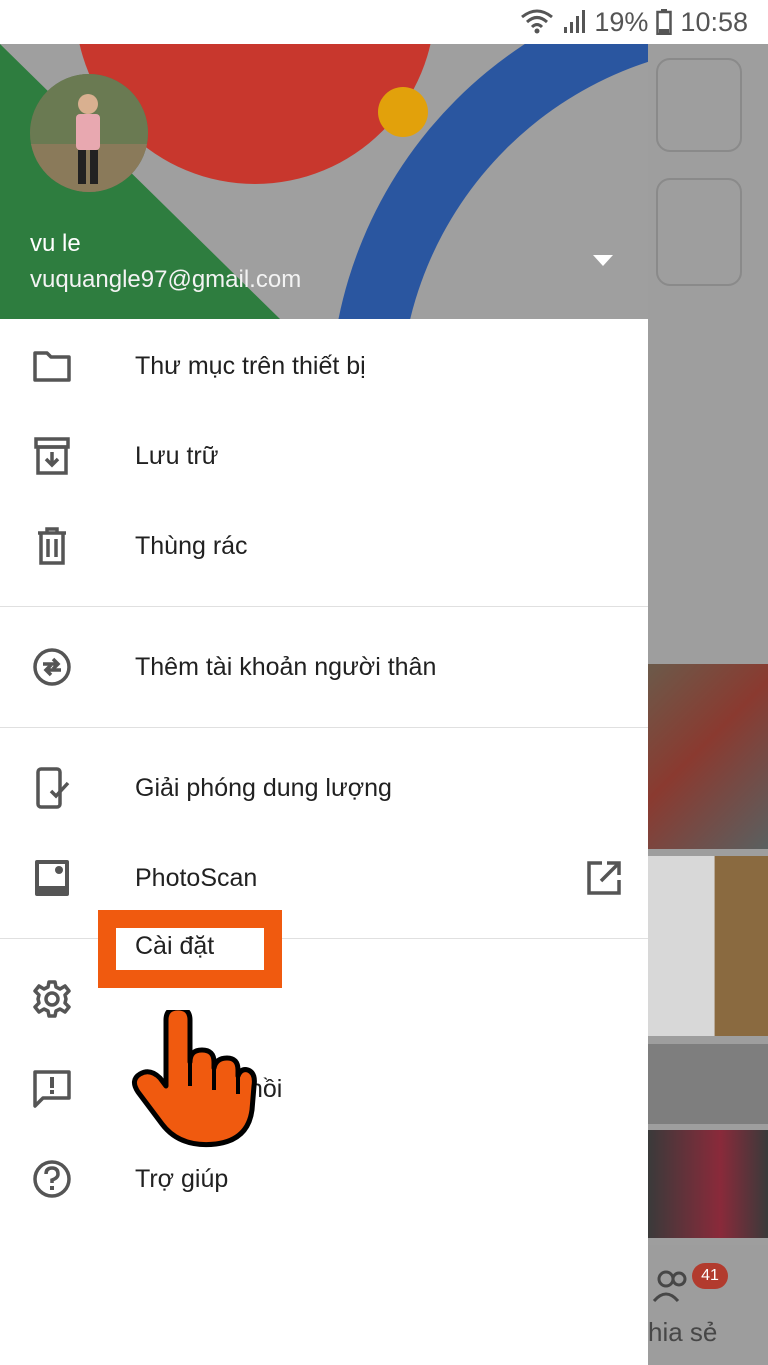  I want to click on pointing-hand-icon, so click(194, 1079).